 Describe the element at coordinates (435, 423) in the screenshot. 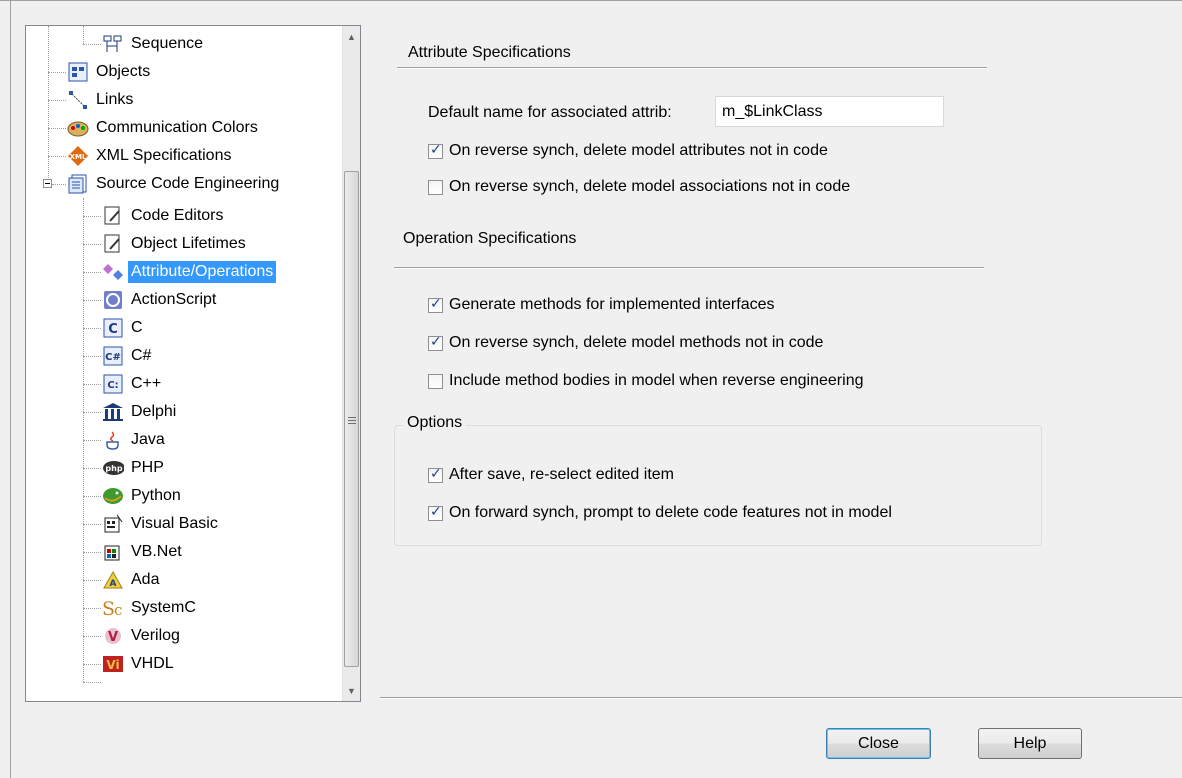

I see `options-title: Options` at that location.